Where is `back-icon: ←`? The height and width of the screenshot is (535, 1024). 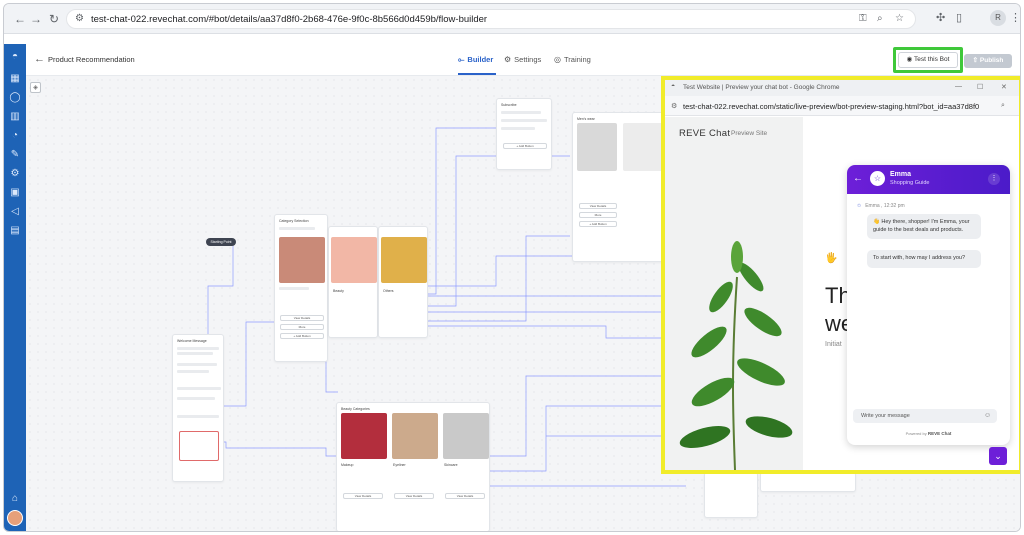
back-icon: ← is located at coordinates (20, 19).